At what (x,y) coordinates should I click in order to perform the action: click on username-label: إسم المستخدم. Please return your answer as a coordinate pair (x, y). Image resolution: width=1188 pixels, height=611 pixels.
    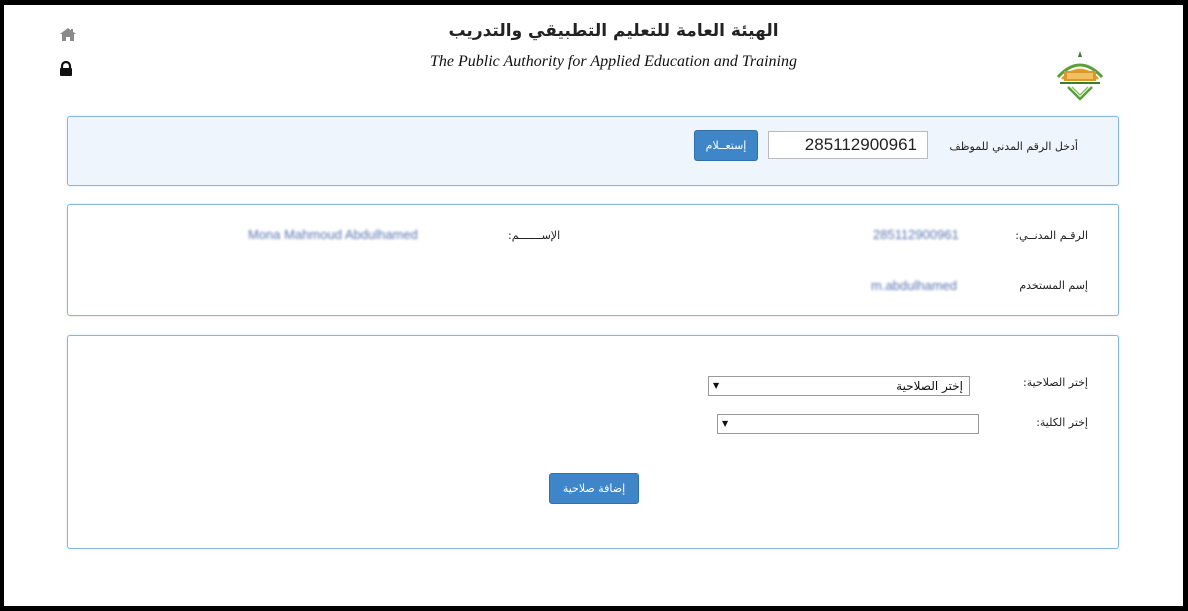
    Looking at the image, I should click on (1053, 285).